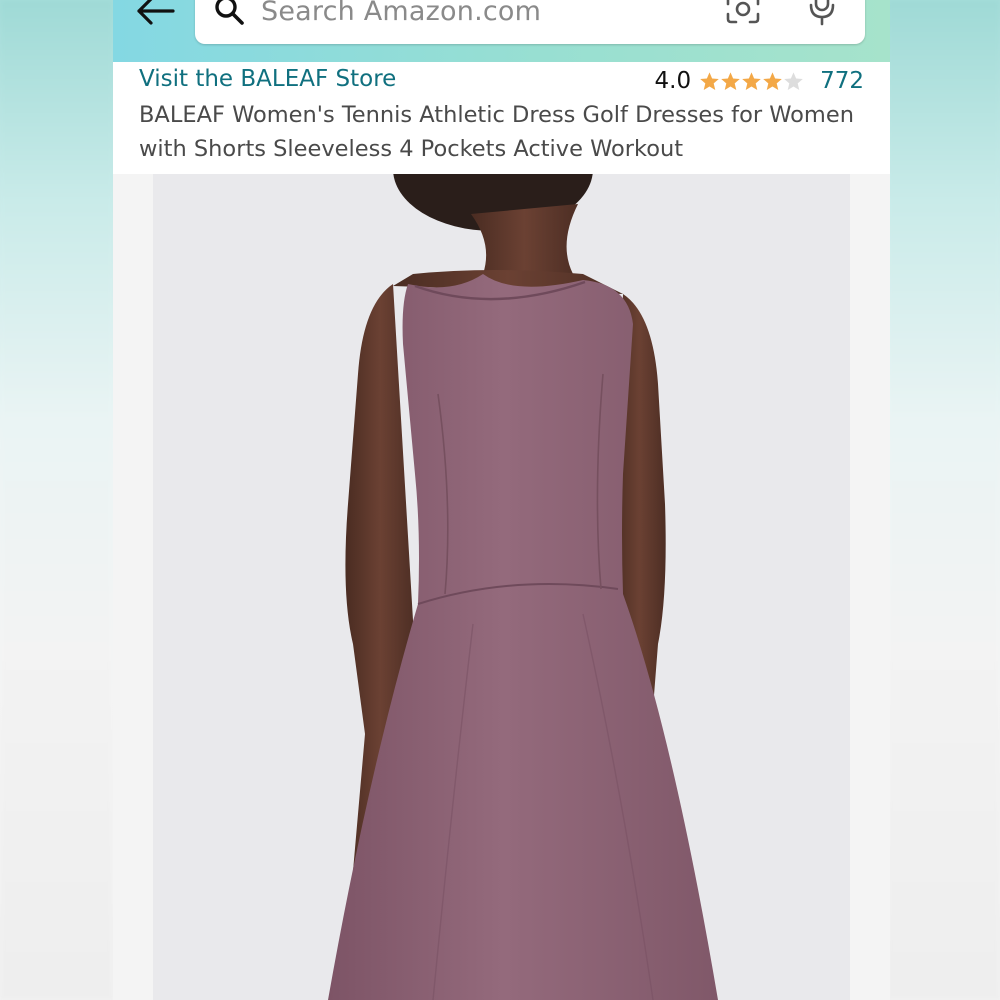  I want to click on back-arrow-icon, so click(155, 14).